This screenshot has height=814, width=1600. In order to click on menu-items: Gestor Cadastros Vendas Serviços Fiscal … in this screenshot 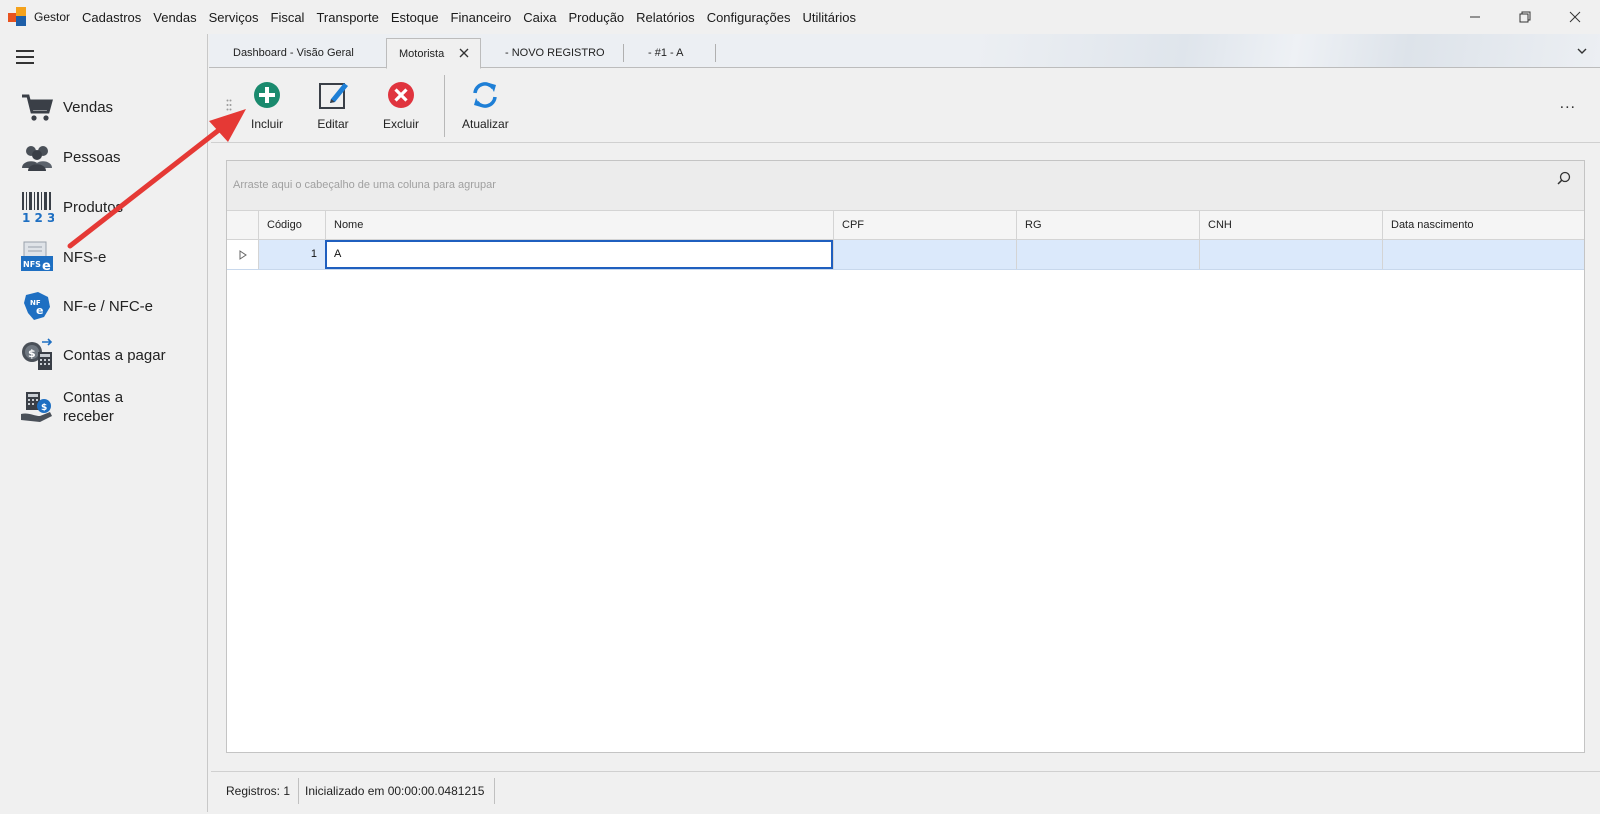, I will do `click(448, 17)`.